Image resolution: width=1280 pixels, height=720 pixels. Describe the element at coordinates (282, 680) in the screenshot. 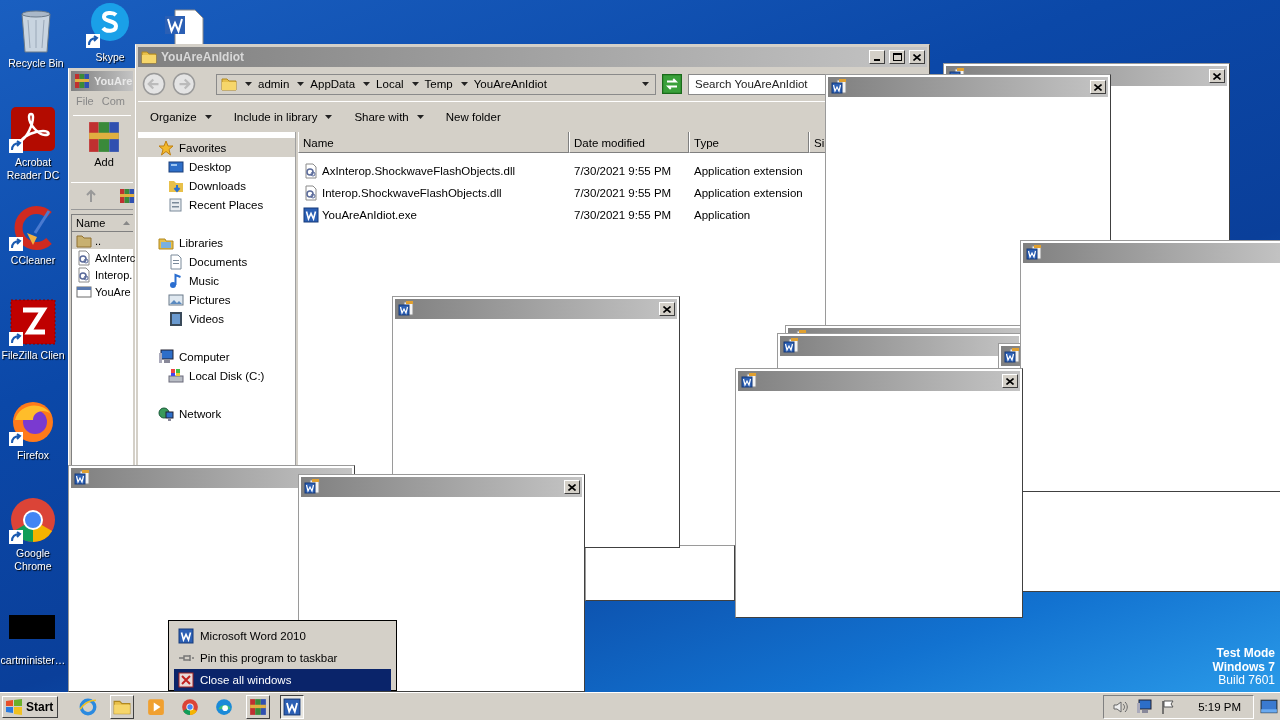

I see `menu-item: Close all windows` at that location.